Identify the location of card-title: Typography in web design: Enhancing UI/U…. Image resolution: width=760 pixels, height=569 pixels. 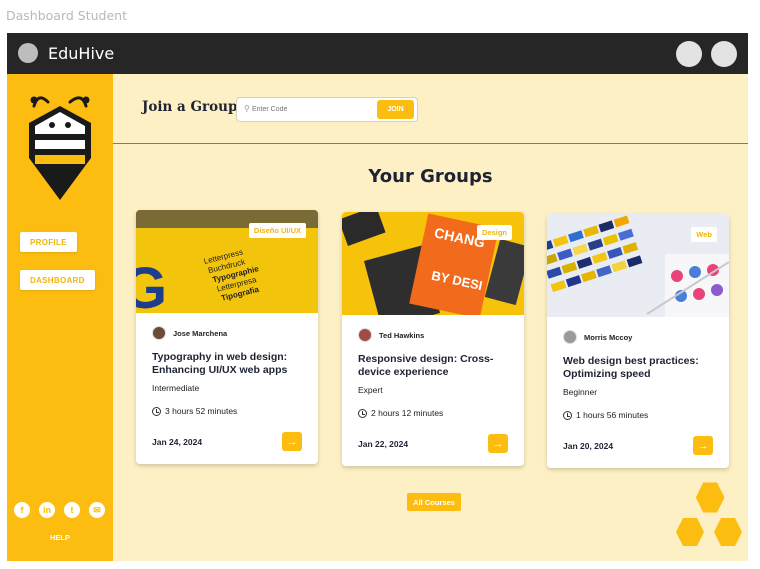
(220, 364).